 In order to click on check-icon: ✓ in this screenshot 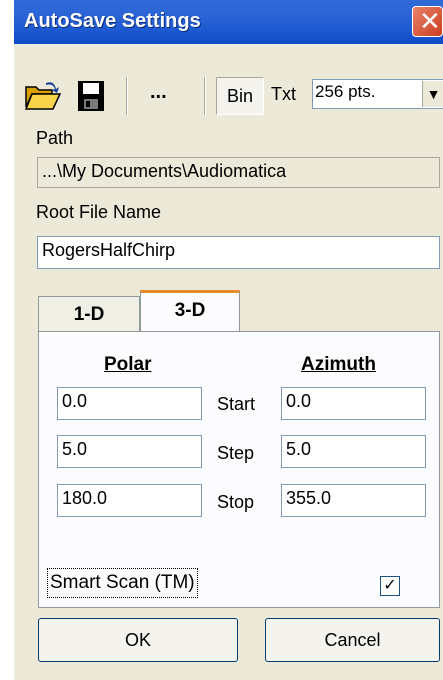, I will do `click(390, 585)`.